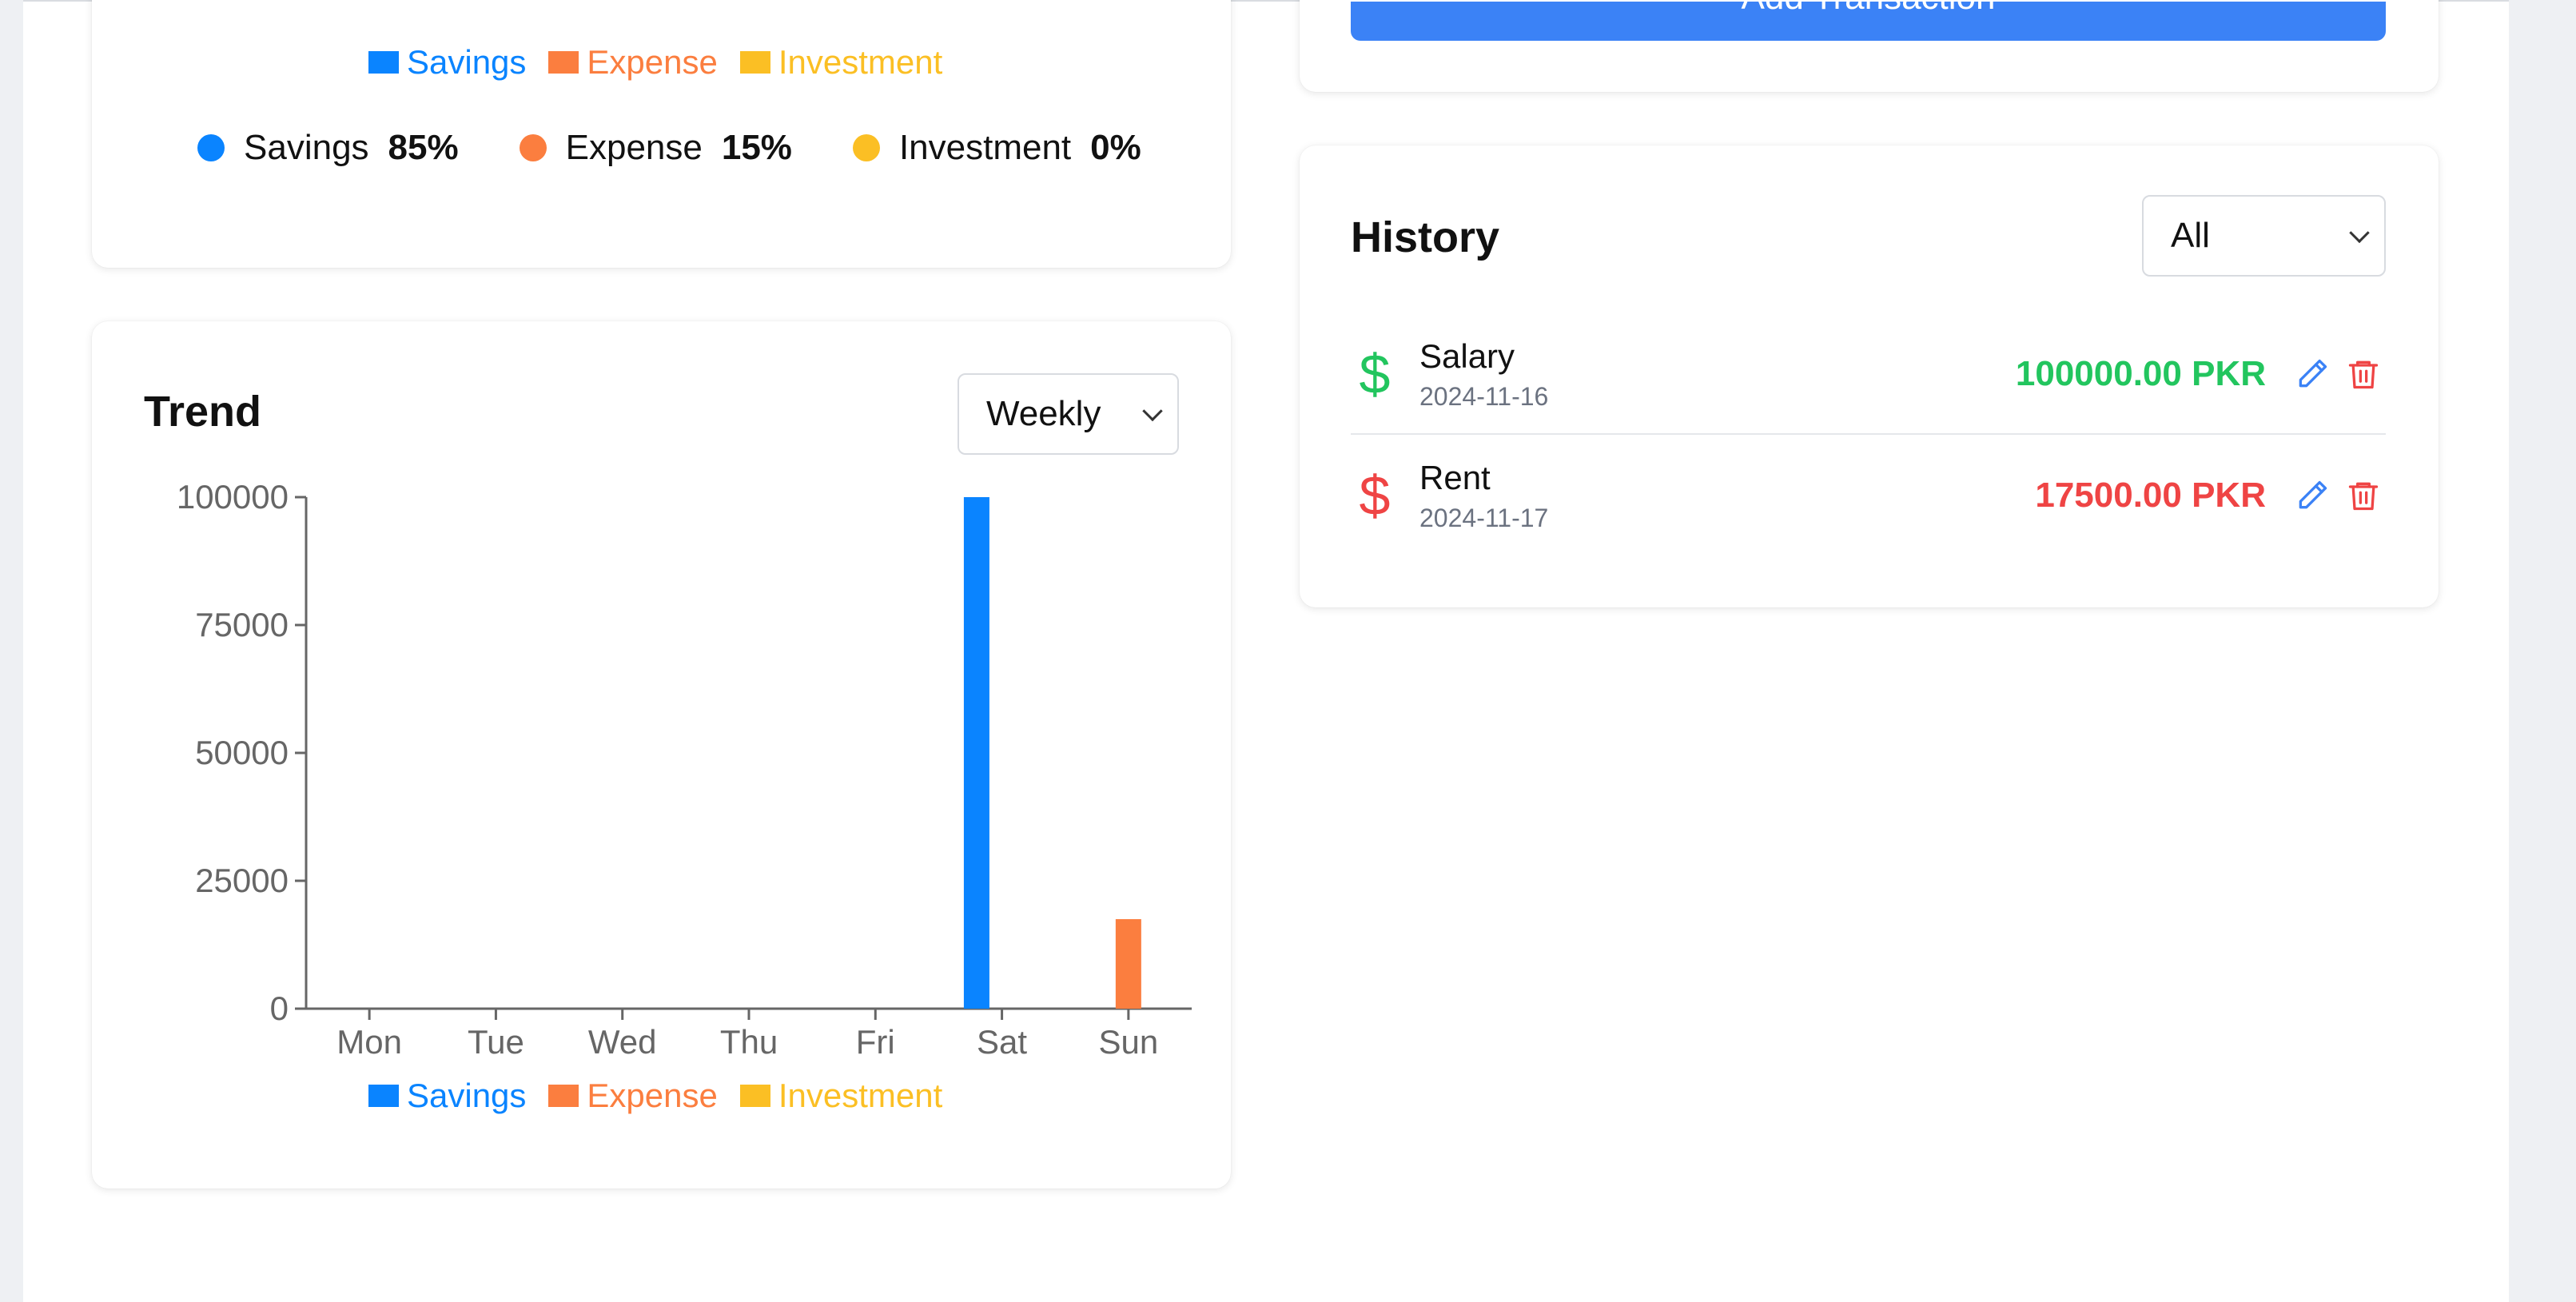 This screenshot has width=2576, height=1302. I want to click on y-tick-label: 50000, so click(242, 752).